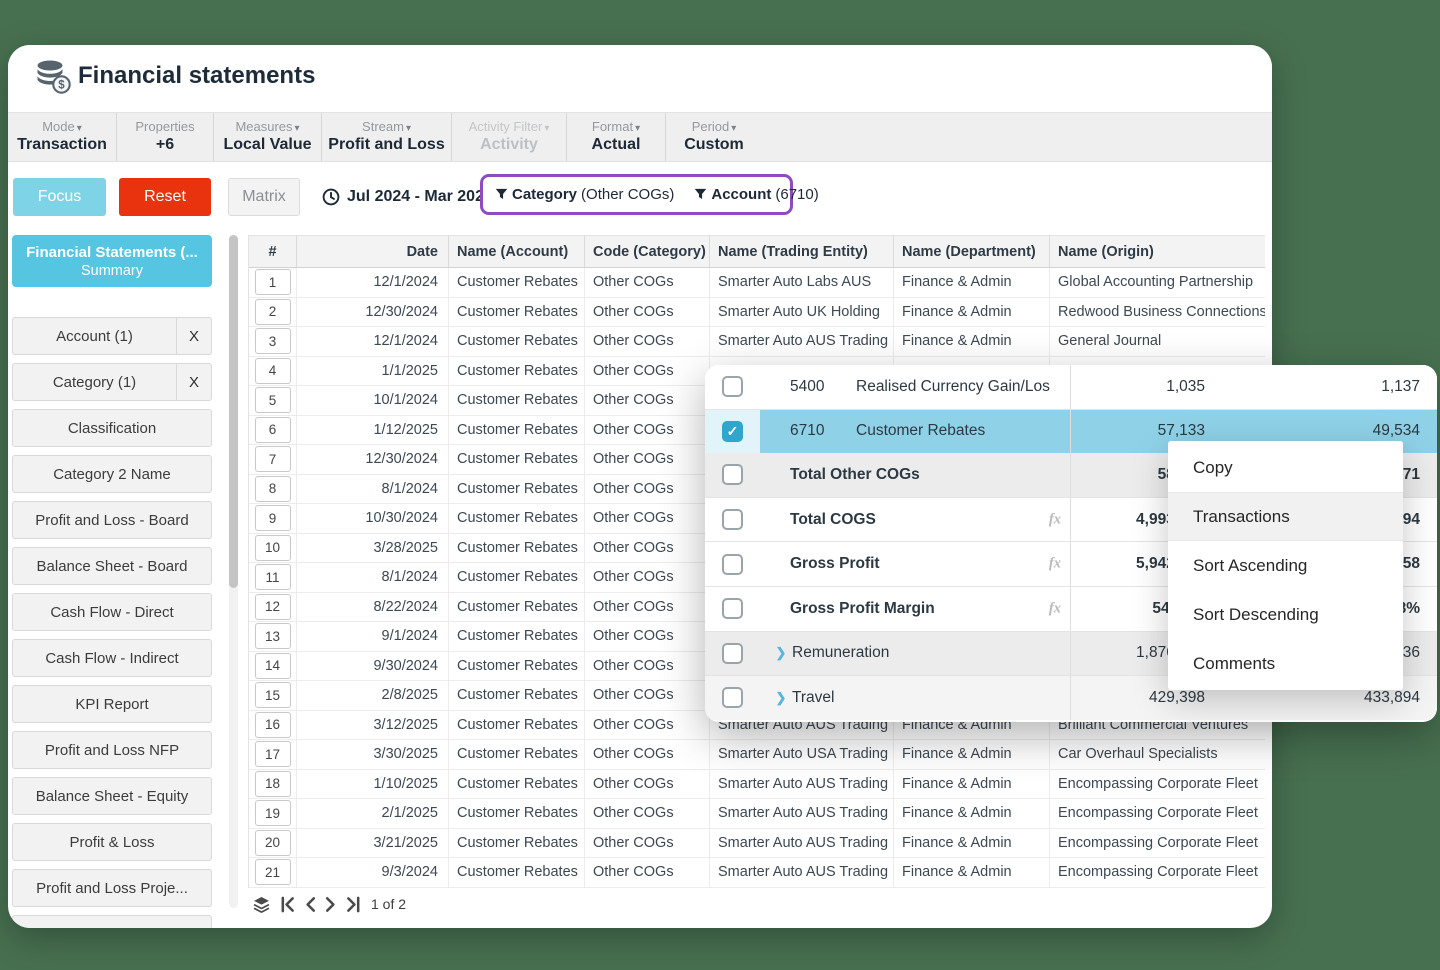  I want to click on toolbar-group-measures: Measures ▾ Local Value, so click(268, 137).